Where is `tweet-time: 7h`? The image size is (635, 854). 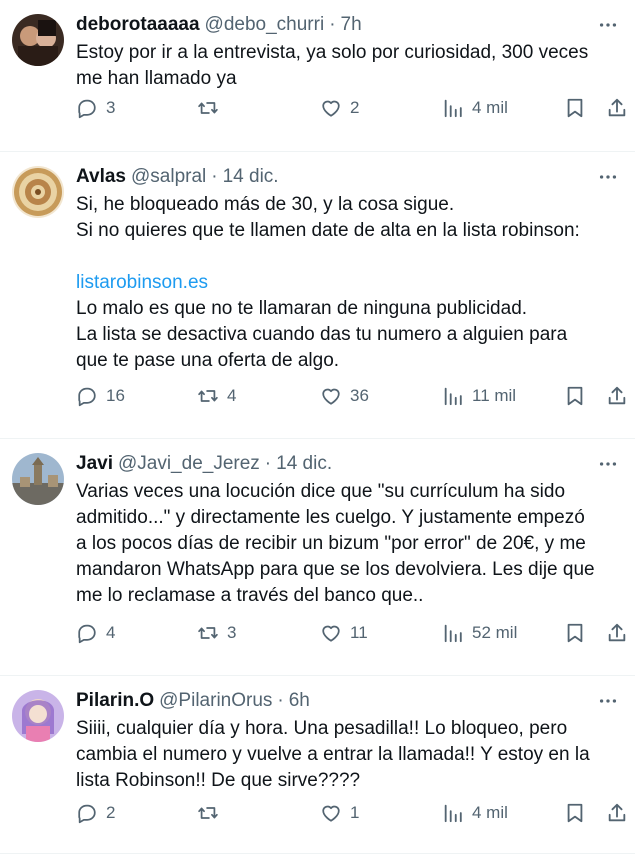
tweet-time: 7h is located at coordinates (351, 25).